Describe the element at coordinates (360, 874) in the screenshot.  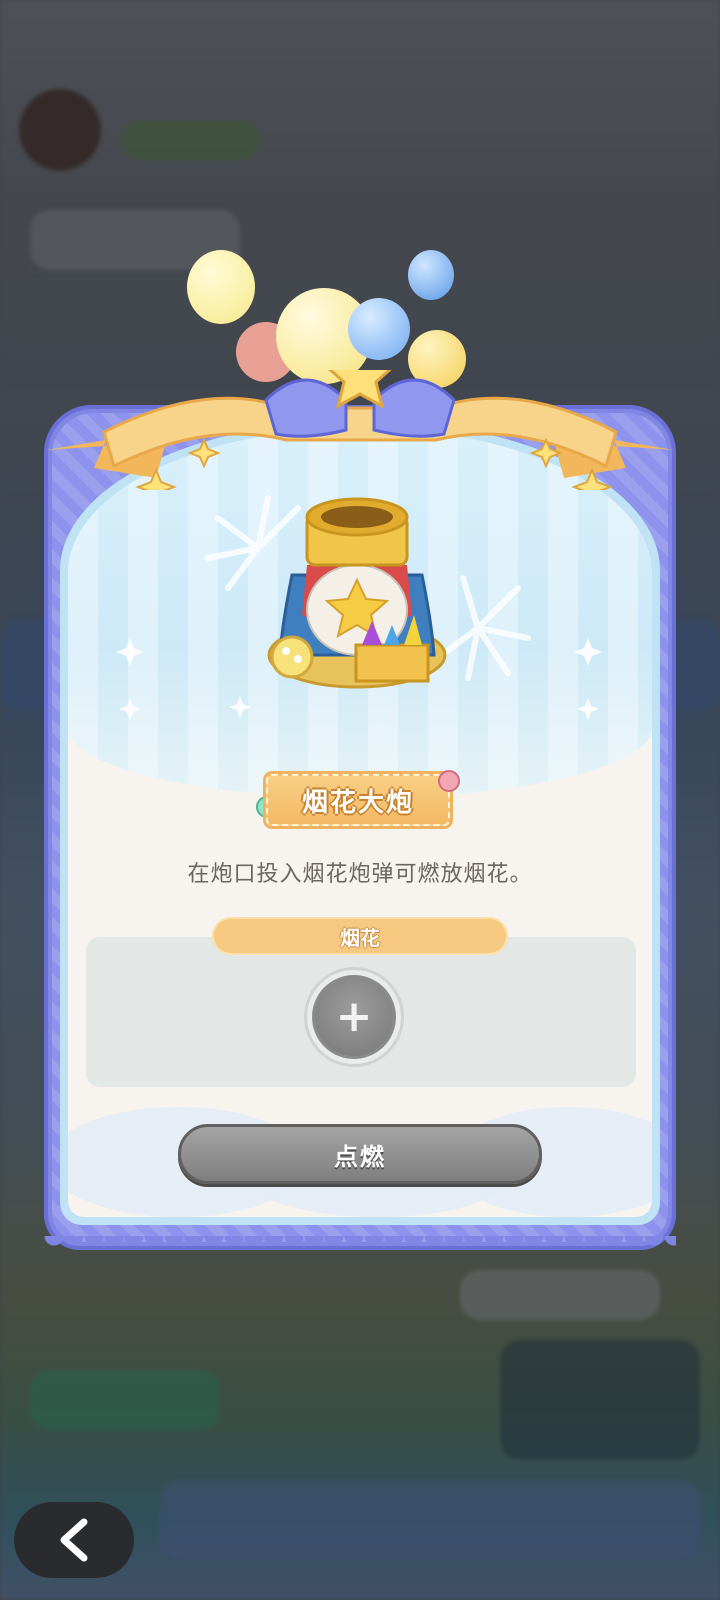
I see `item-description: 在炮口投入烟花炮弹可燃放烟花。` at that location.